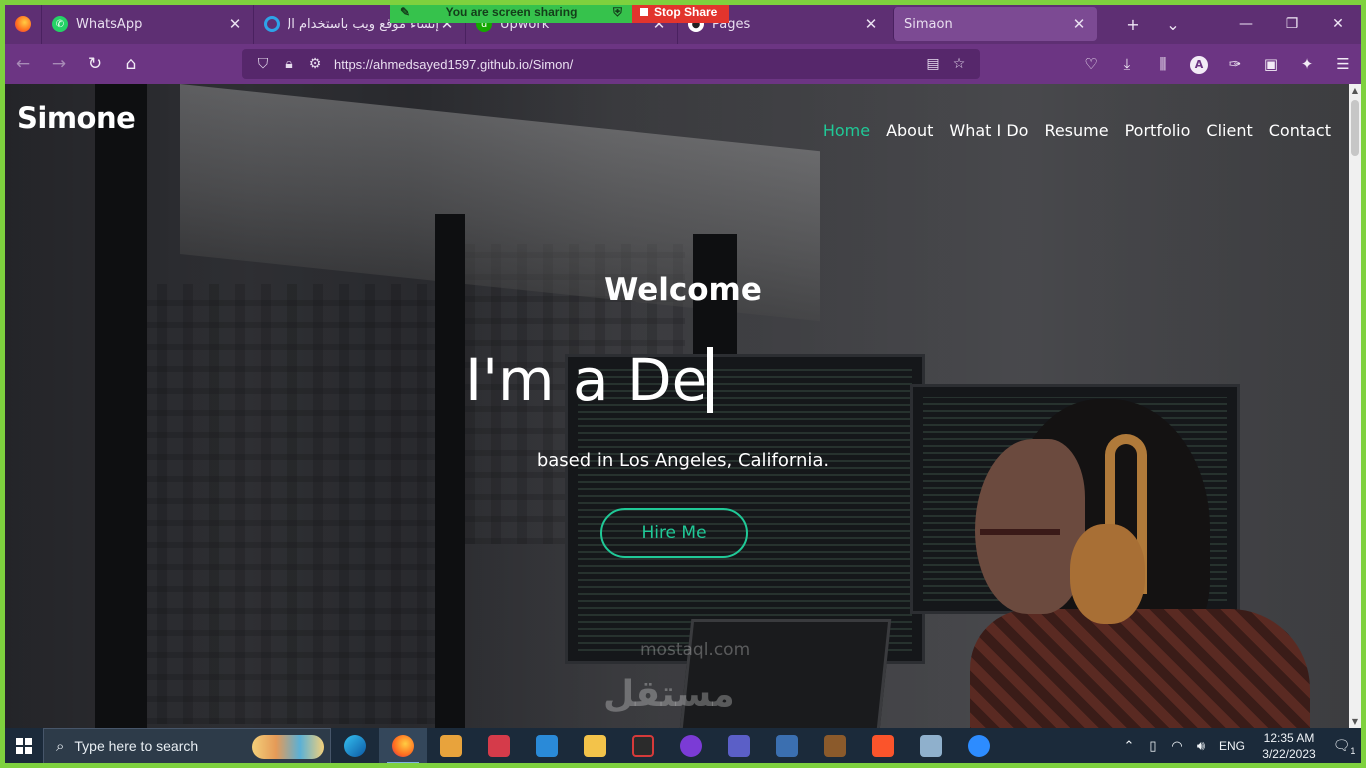 The width and height of the screenshot is (1366, 768). I want to click on zoom-icon, so click(979, 746).